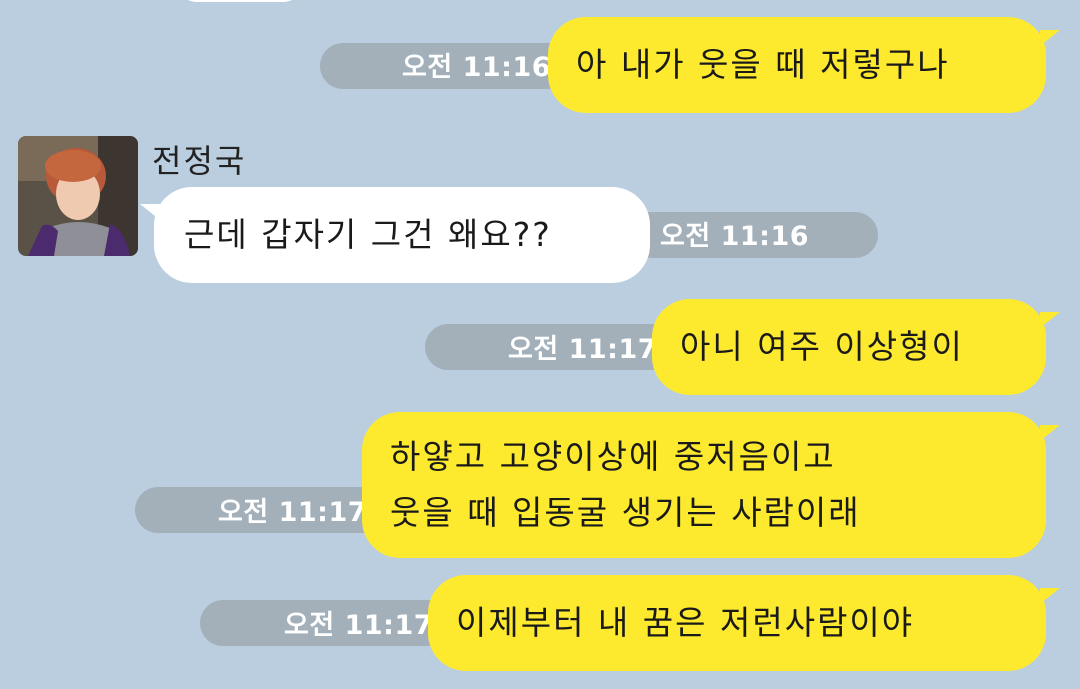 The width and height of the screenshot is (1080, 689). What do you see at coordinates (199, 161) in the screenshot?
I see `sender-name: 전정국` at bounding box center [199, 161].